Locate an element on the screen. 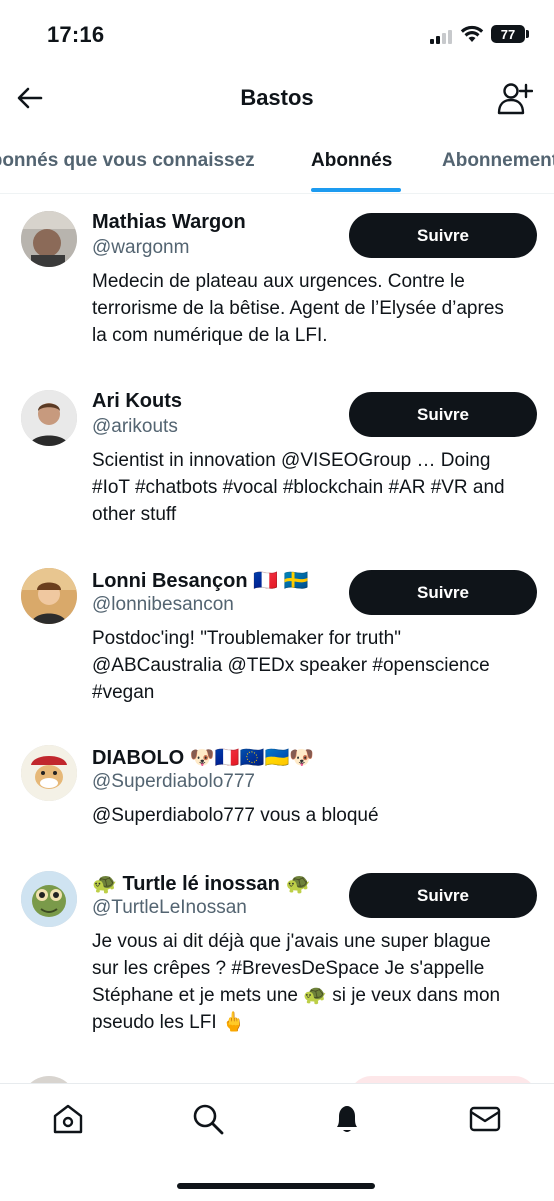 This screenshot has height=1201, width=554. user-name: Mathias Wargon is located at coordinates (169, 222).